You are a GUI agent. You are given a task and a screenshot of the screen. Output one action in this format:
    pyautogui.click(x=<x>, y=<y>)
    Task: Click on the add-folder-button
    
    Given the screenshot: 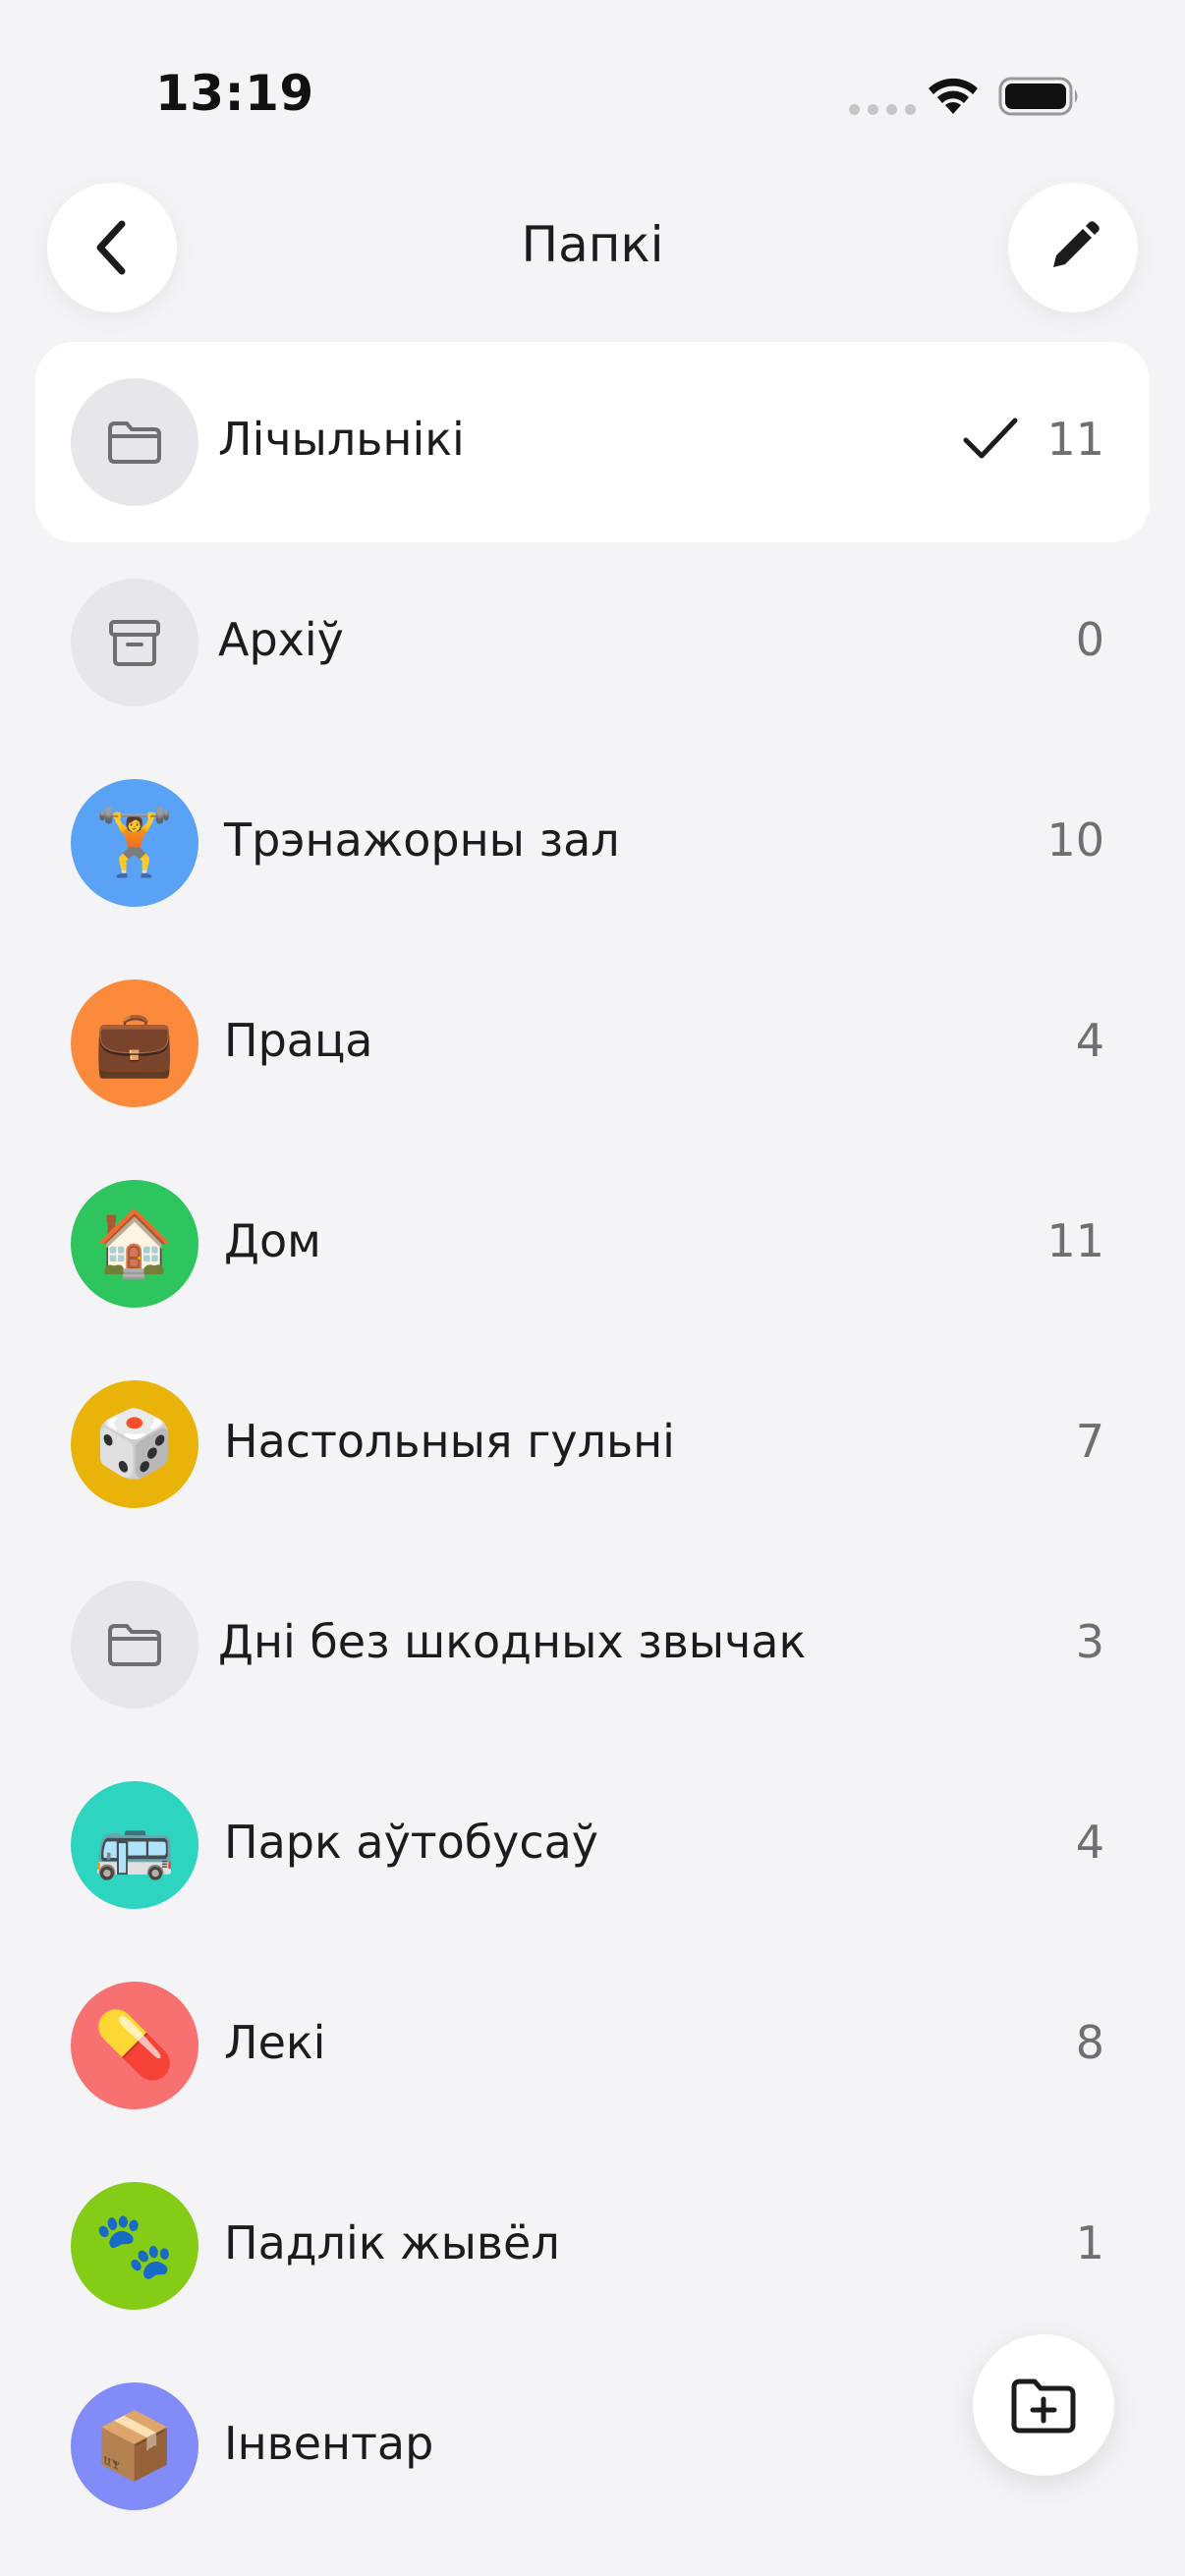 What is the action you would take?
    pyautogui.click(x=1044, y=2405)
    